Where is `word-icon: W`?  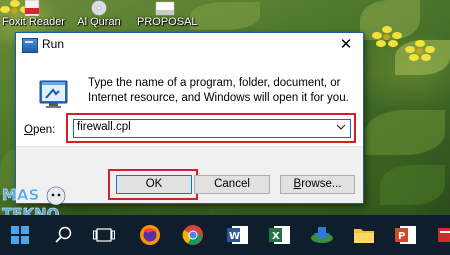
word-icon: W is located at coordinates (237, 235).